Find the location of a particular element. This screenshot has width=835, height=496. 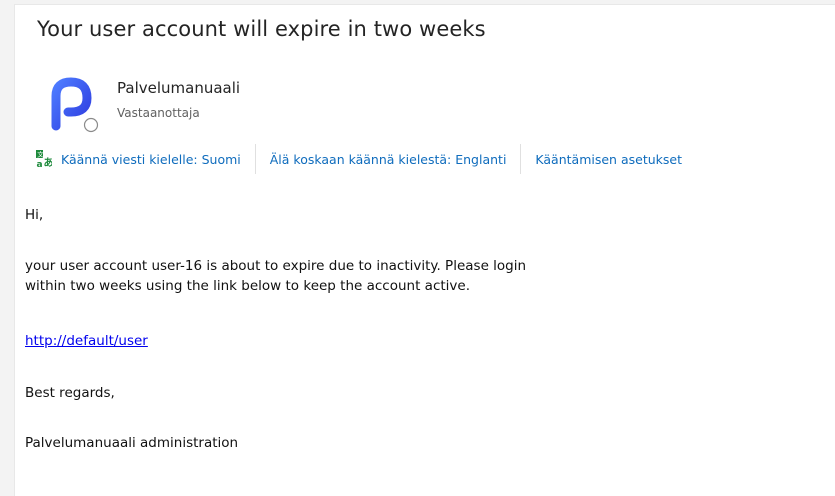

recipient-label: Vastaanottaja is located at coordinates (158, 113).